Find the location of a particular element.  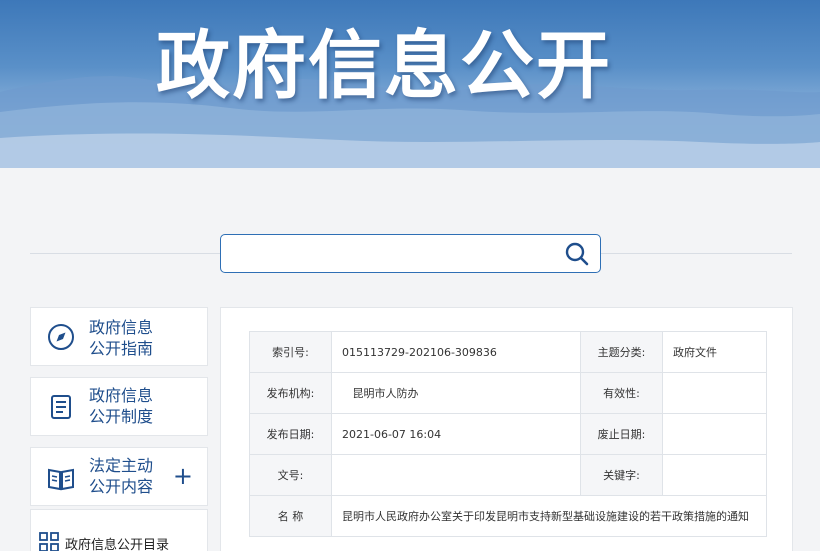

sidebar-item-label: 政府信息 公开指南 is located at coordinates (121, 338).